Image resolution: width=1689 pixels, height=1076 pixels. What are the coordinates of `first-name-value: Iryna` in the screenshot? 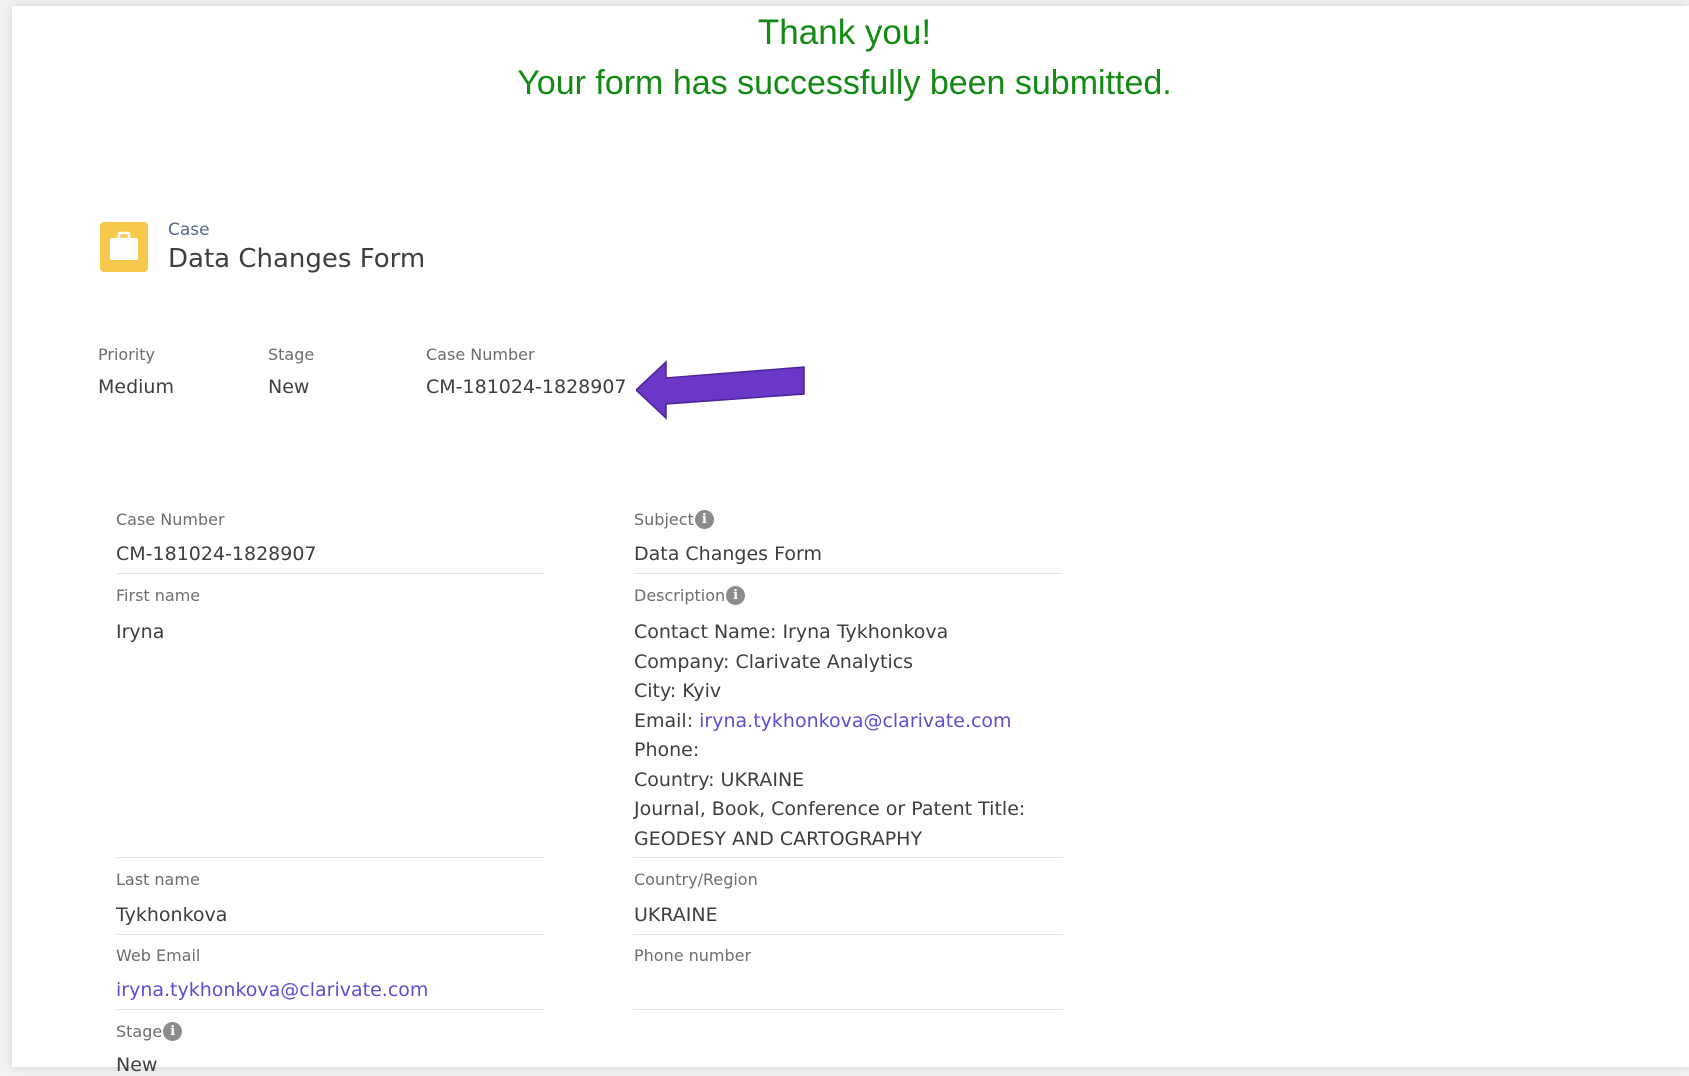 It's located at (140, 632).